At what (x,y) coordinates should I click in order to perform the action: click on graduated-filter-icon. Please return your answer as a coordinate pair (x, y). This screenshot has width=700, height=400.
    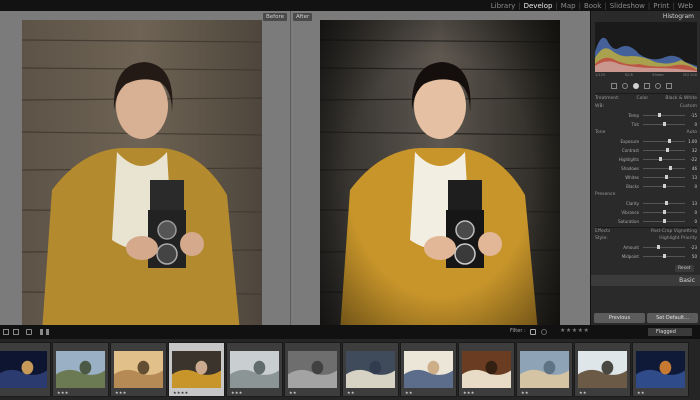
    Looking at the image, I should click on (647, 86).